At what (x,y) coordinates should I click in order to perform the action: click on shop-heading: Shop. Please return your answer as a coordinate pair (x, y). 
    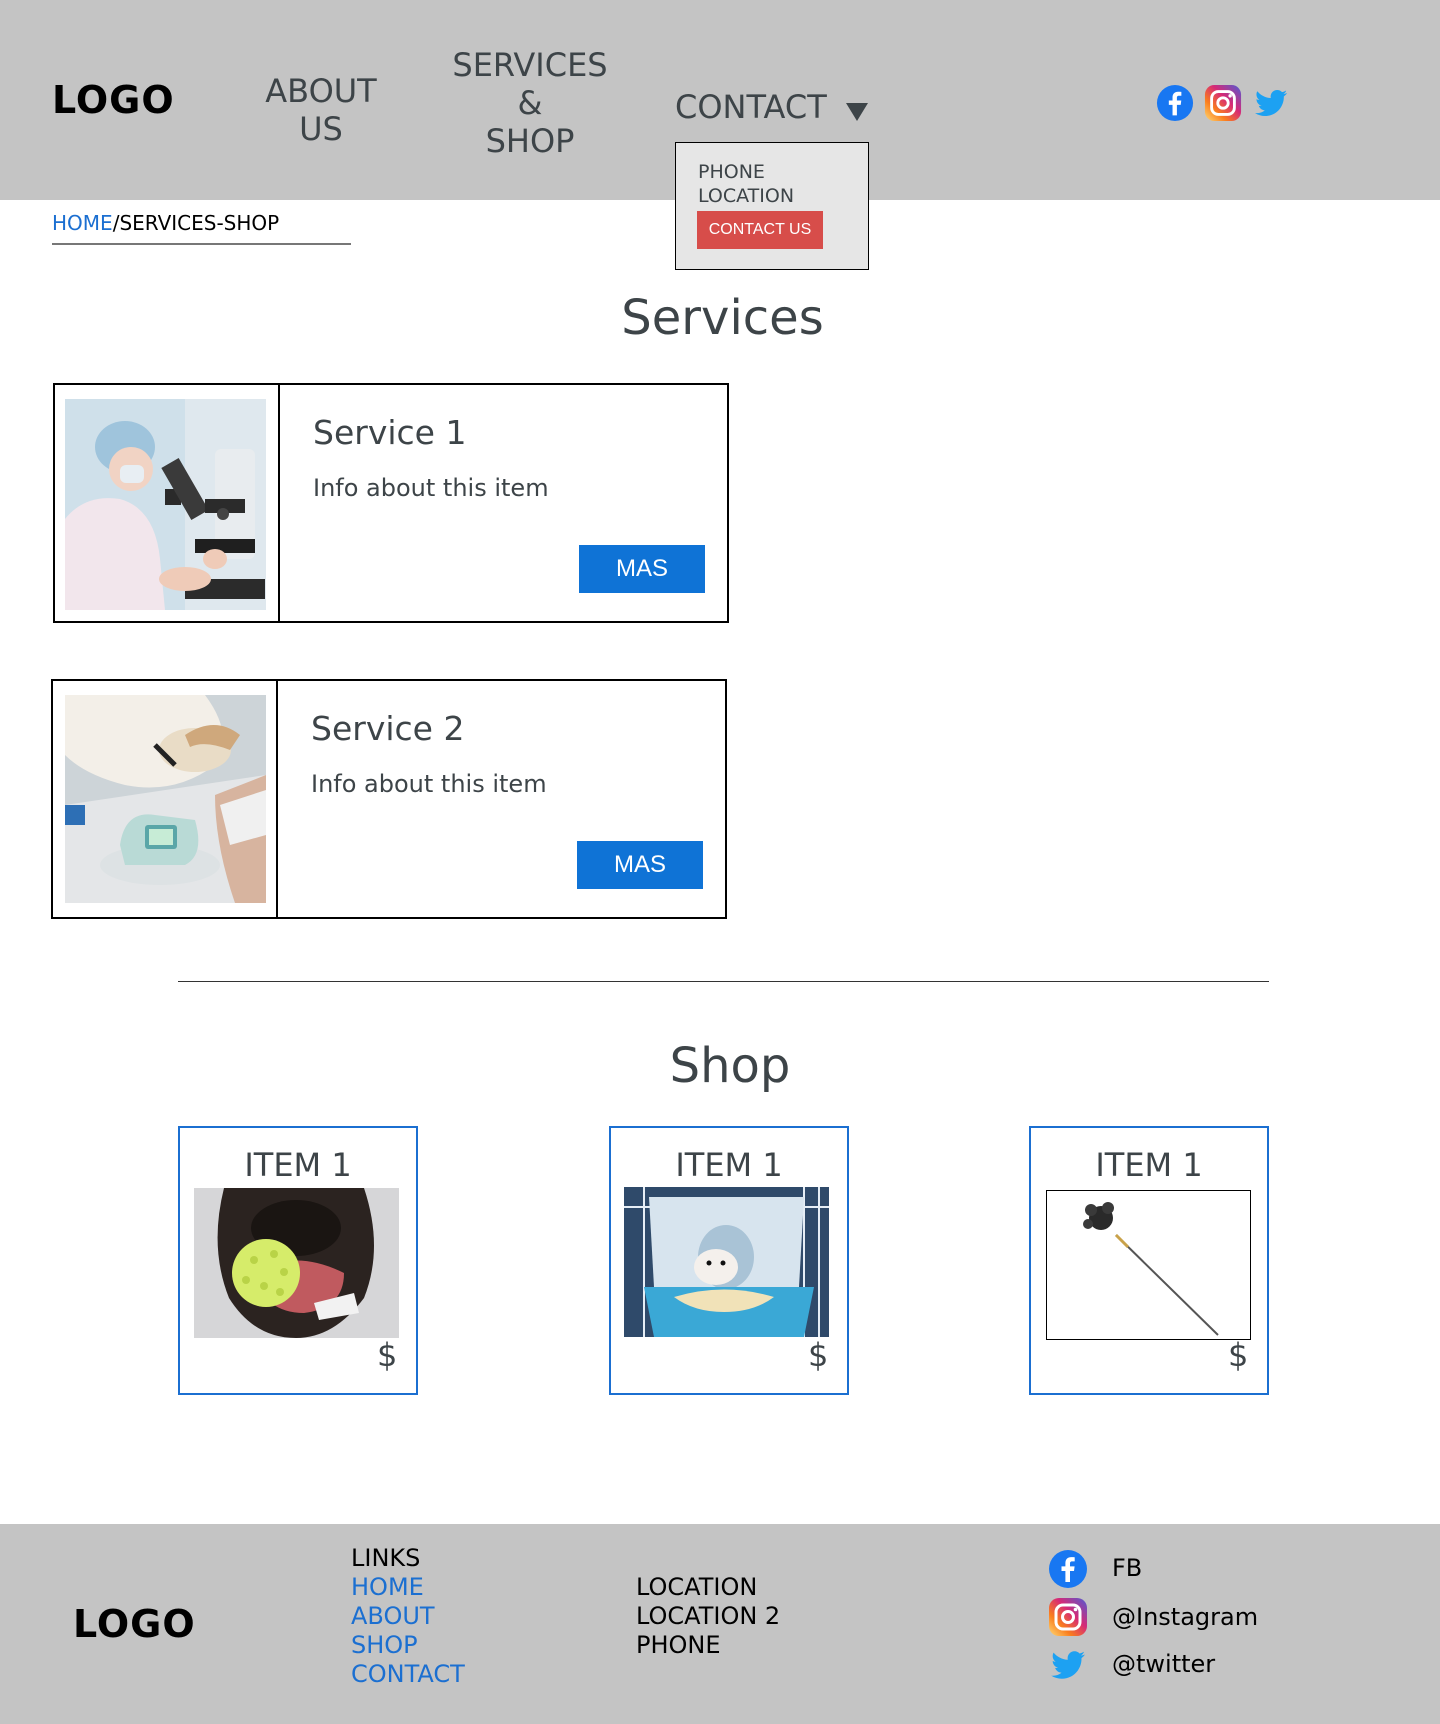
    Looking at the image, I should click on (730, 1066).